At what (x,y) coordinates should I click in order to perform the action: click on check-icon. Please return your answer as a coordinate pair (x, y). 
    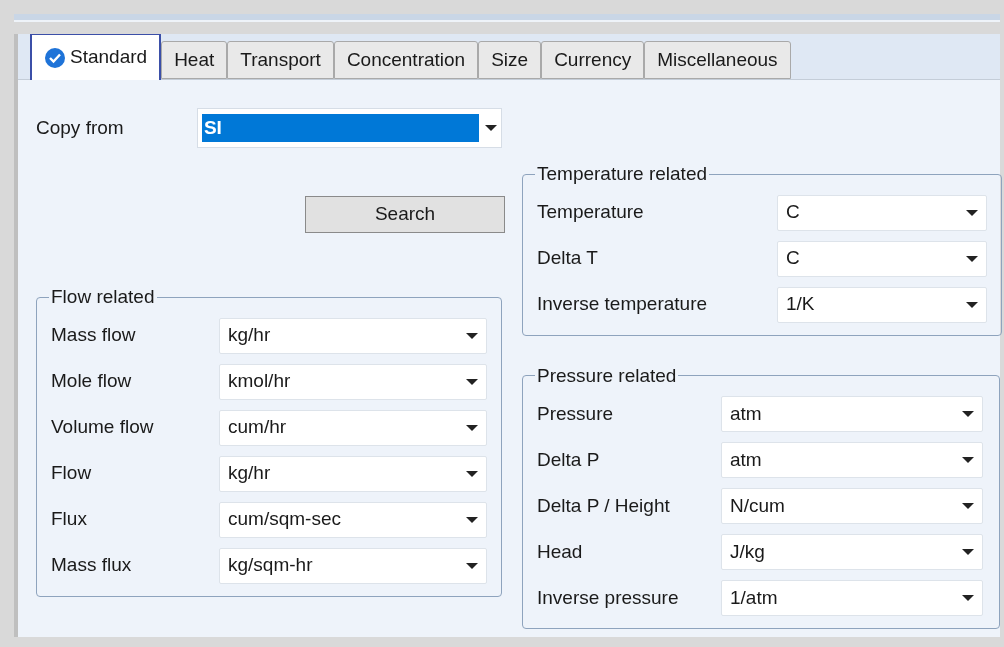
    Looking at the image, I should click on (55, 57).